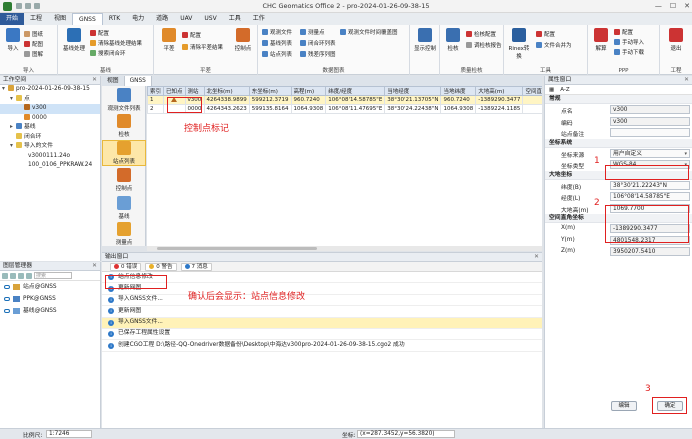 This screenshot has height=439, width=692. I want to click on section-general: 常规, so click(618, 99).